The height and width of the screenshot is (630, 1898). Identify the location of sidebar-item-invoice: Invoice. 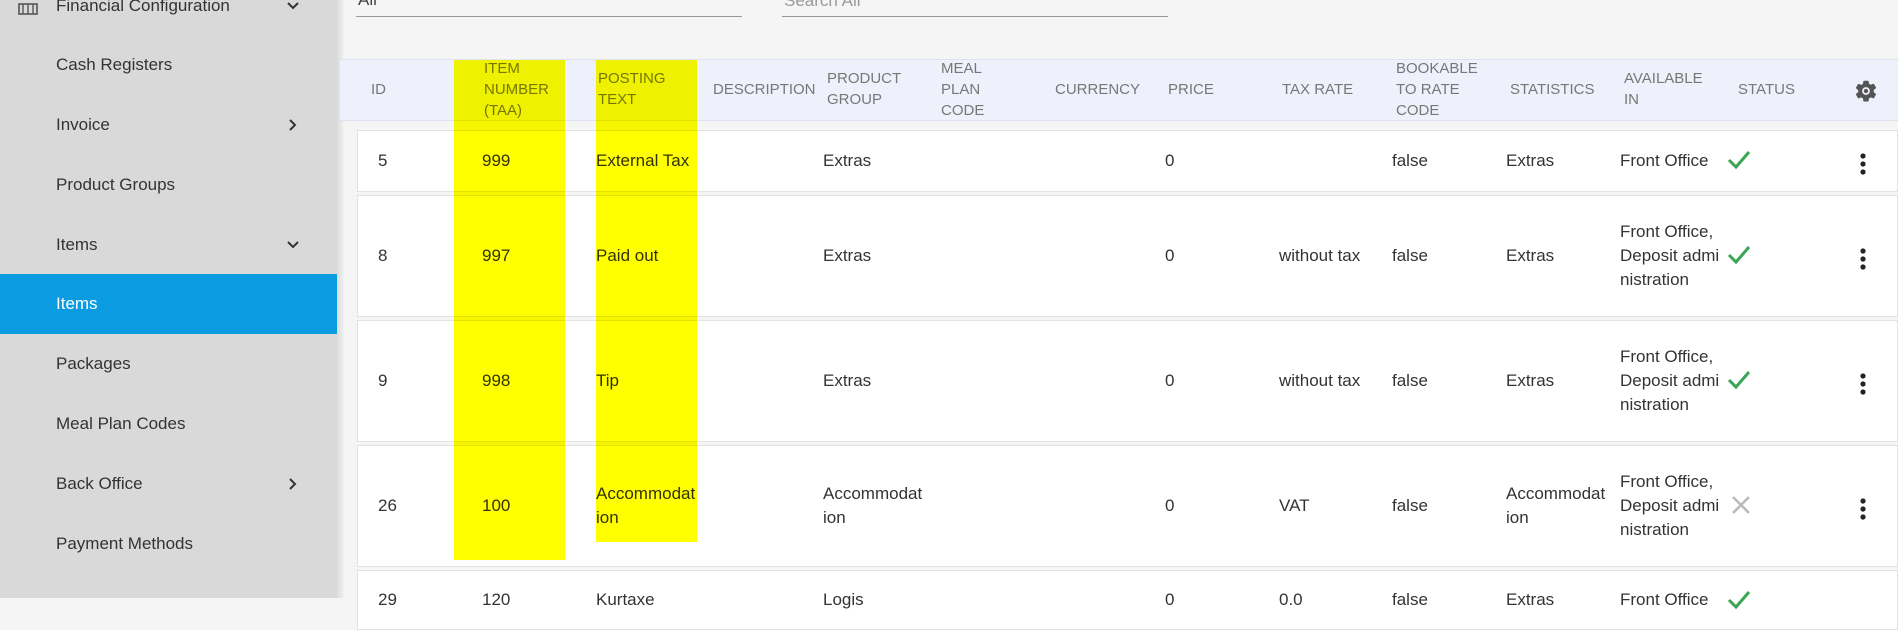
(168, 125).